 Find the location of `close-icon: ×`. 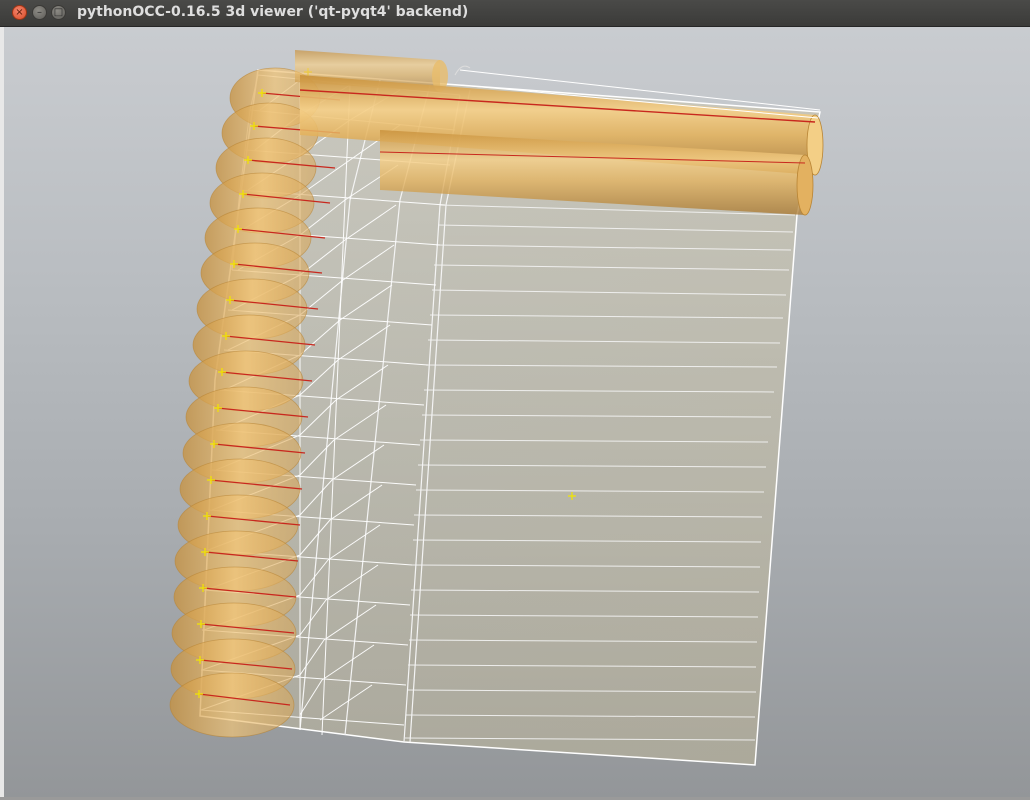

close-icon: × is located at coordinates (19, 12).